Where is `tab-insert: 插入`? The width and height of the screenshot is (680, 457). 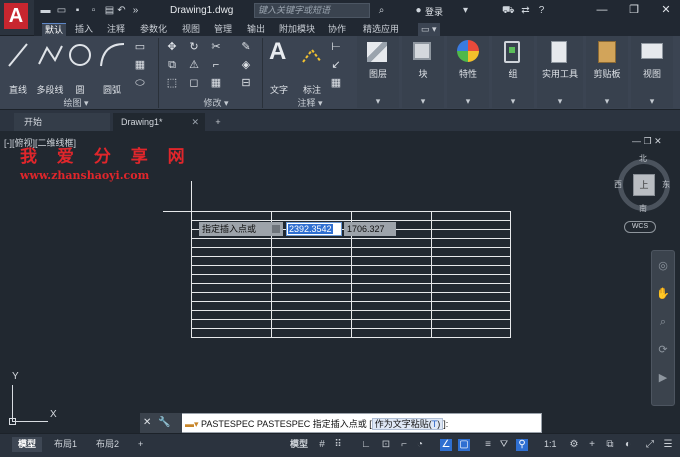
tab-insert: 插入 is located at coordinates (84, 29).